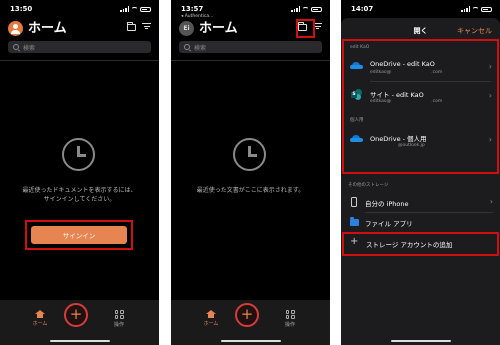 The width and height of the screenshot is (500, 345). Describe the element at coordinates (79, 195) in the screenshot. I see `empty-state-message: 最近使ったドキュメントを表示するには、 サインインしてください。` at that location.